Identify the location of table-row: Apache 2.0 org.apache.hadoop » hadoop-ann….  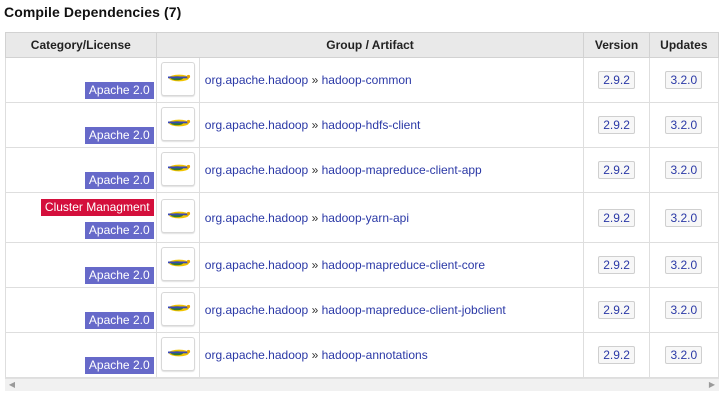
(362, 355).